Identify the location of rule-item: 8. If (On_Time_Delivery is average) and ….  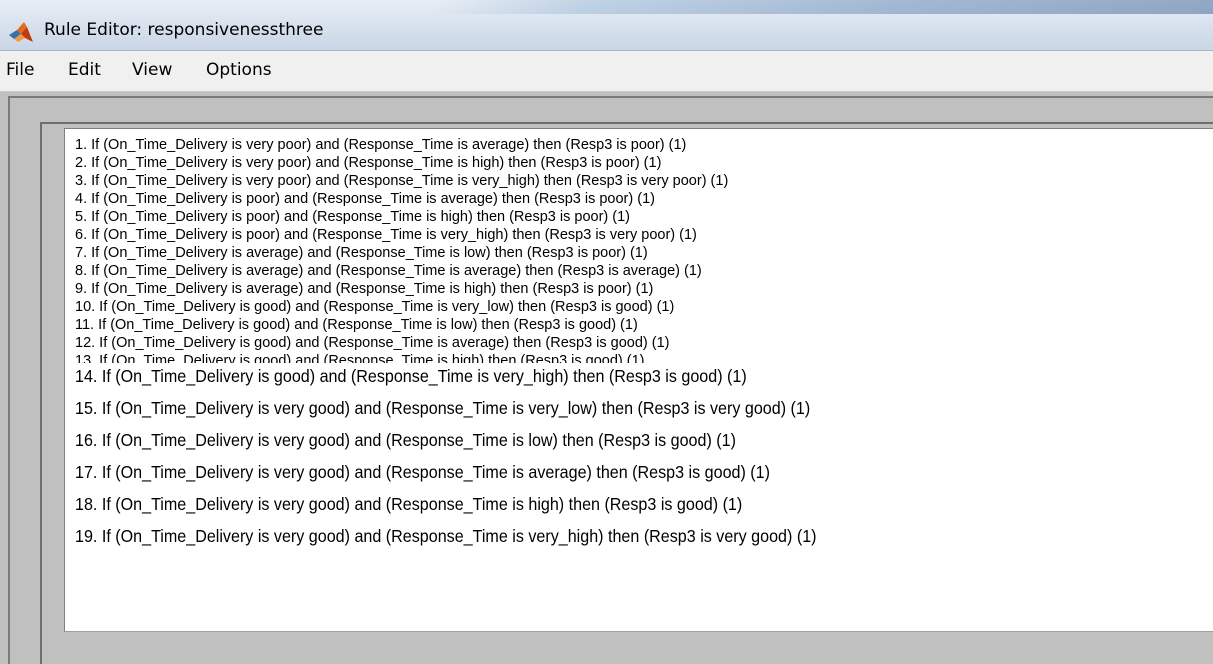
(388, 271).